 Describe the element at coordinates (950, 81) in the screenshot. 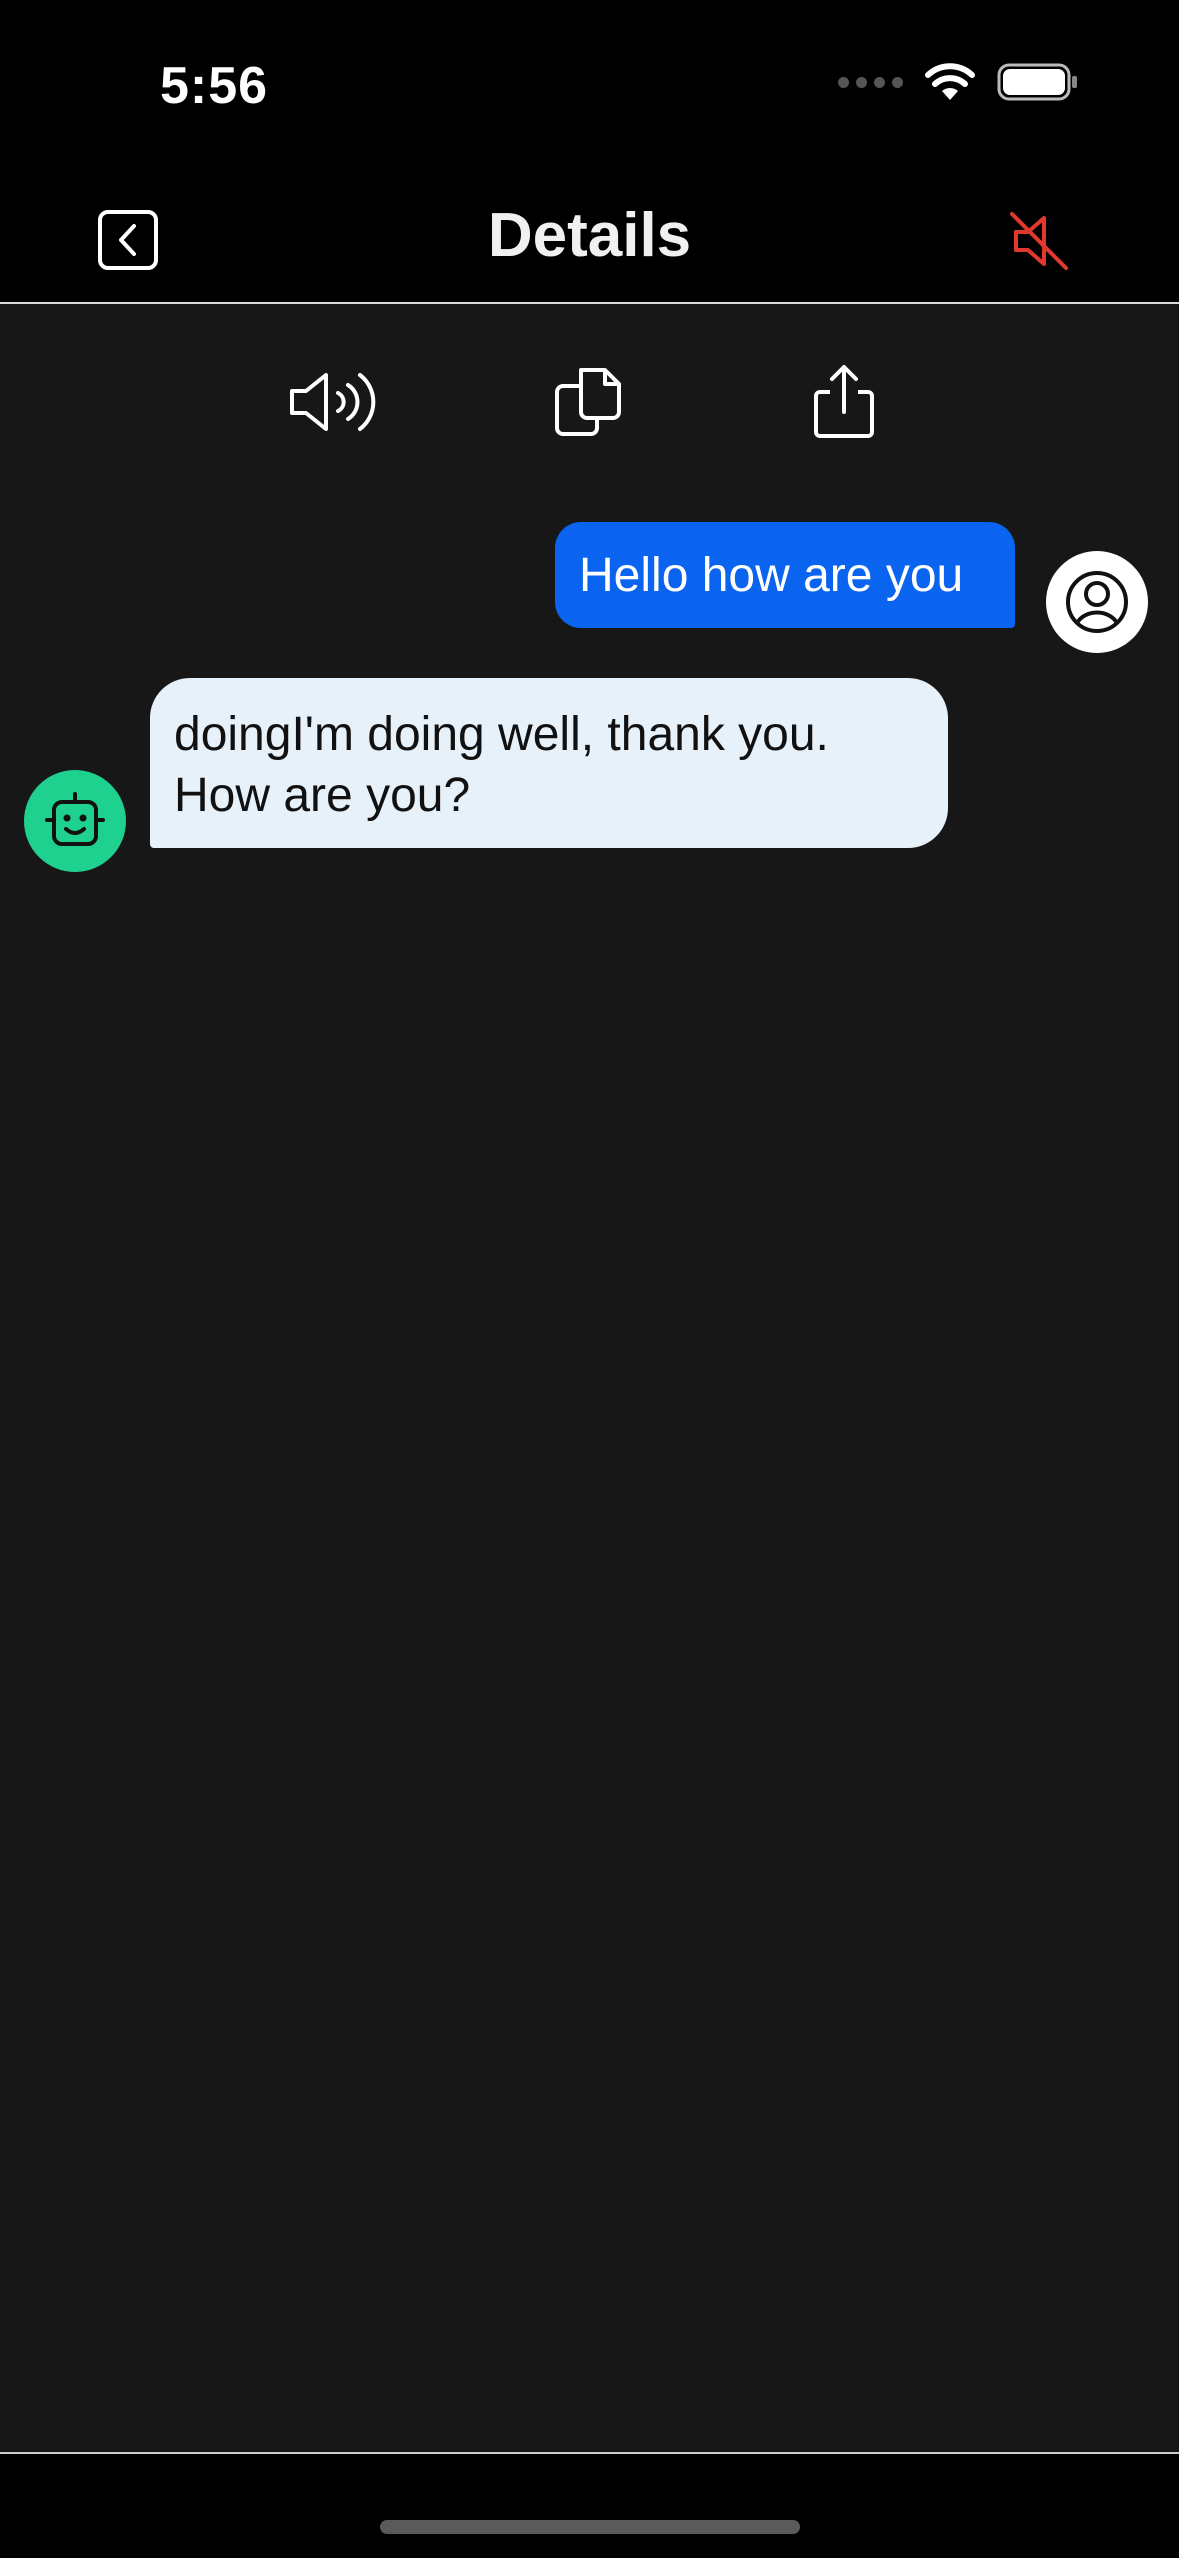

I see `wifi-icon` at that location.